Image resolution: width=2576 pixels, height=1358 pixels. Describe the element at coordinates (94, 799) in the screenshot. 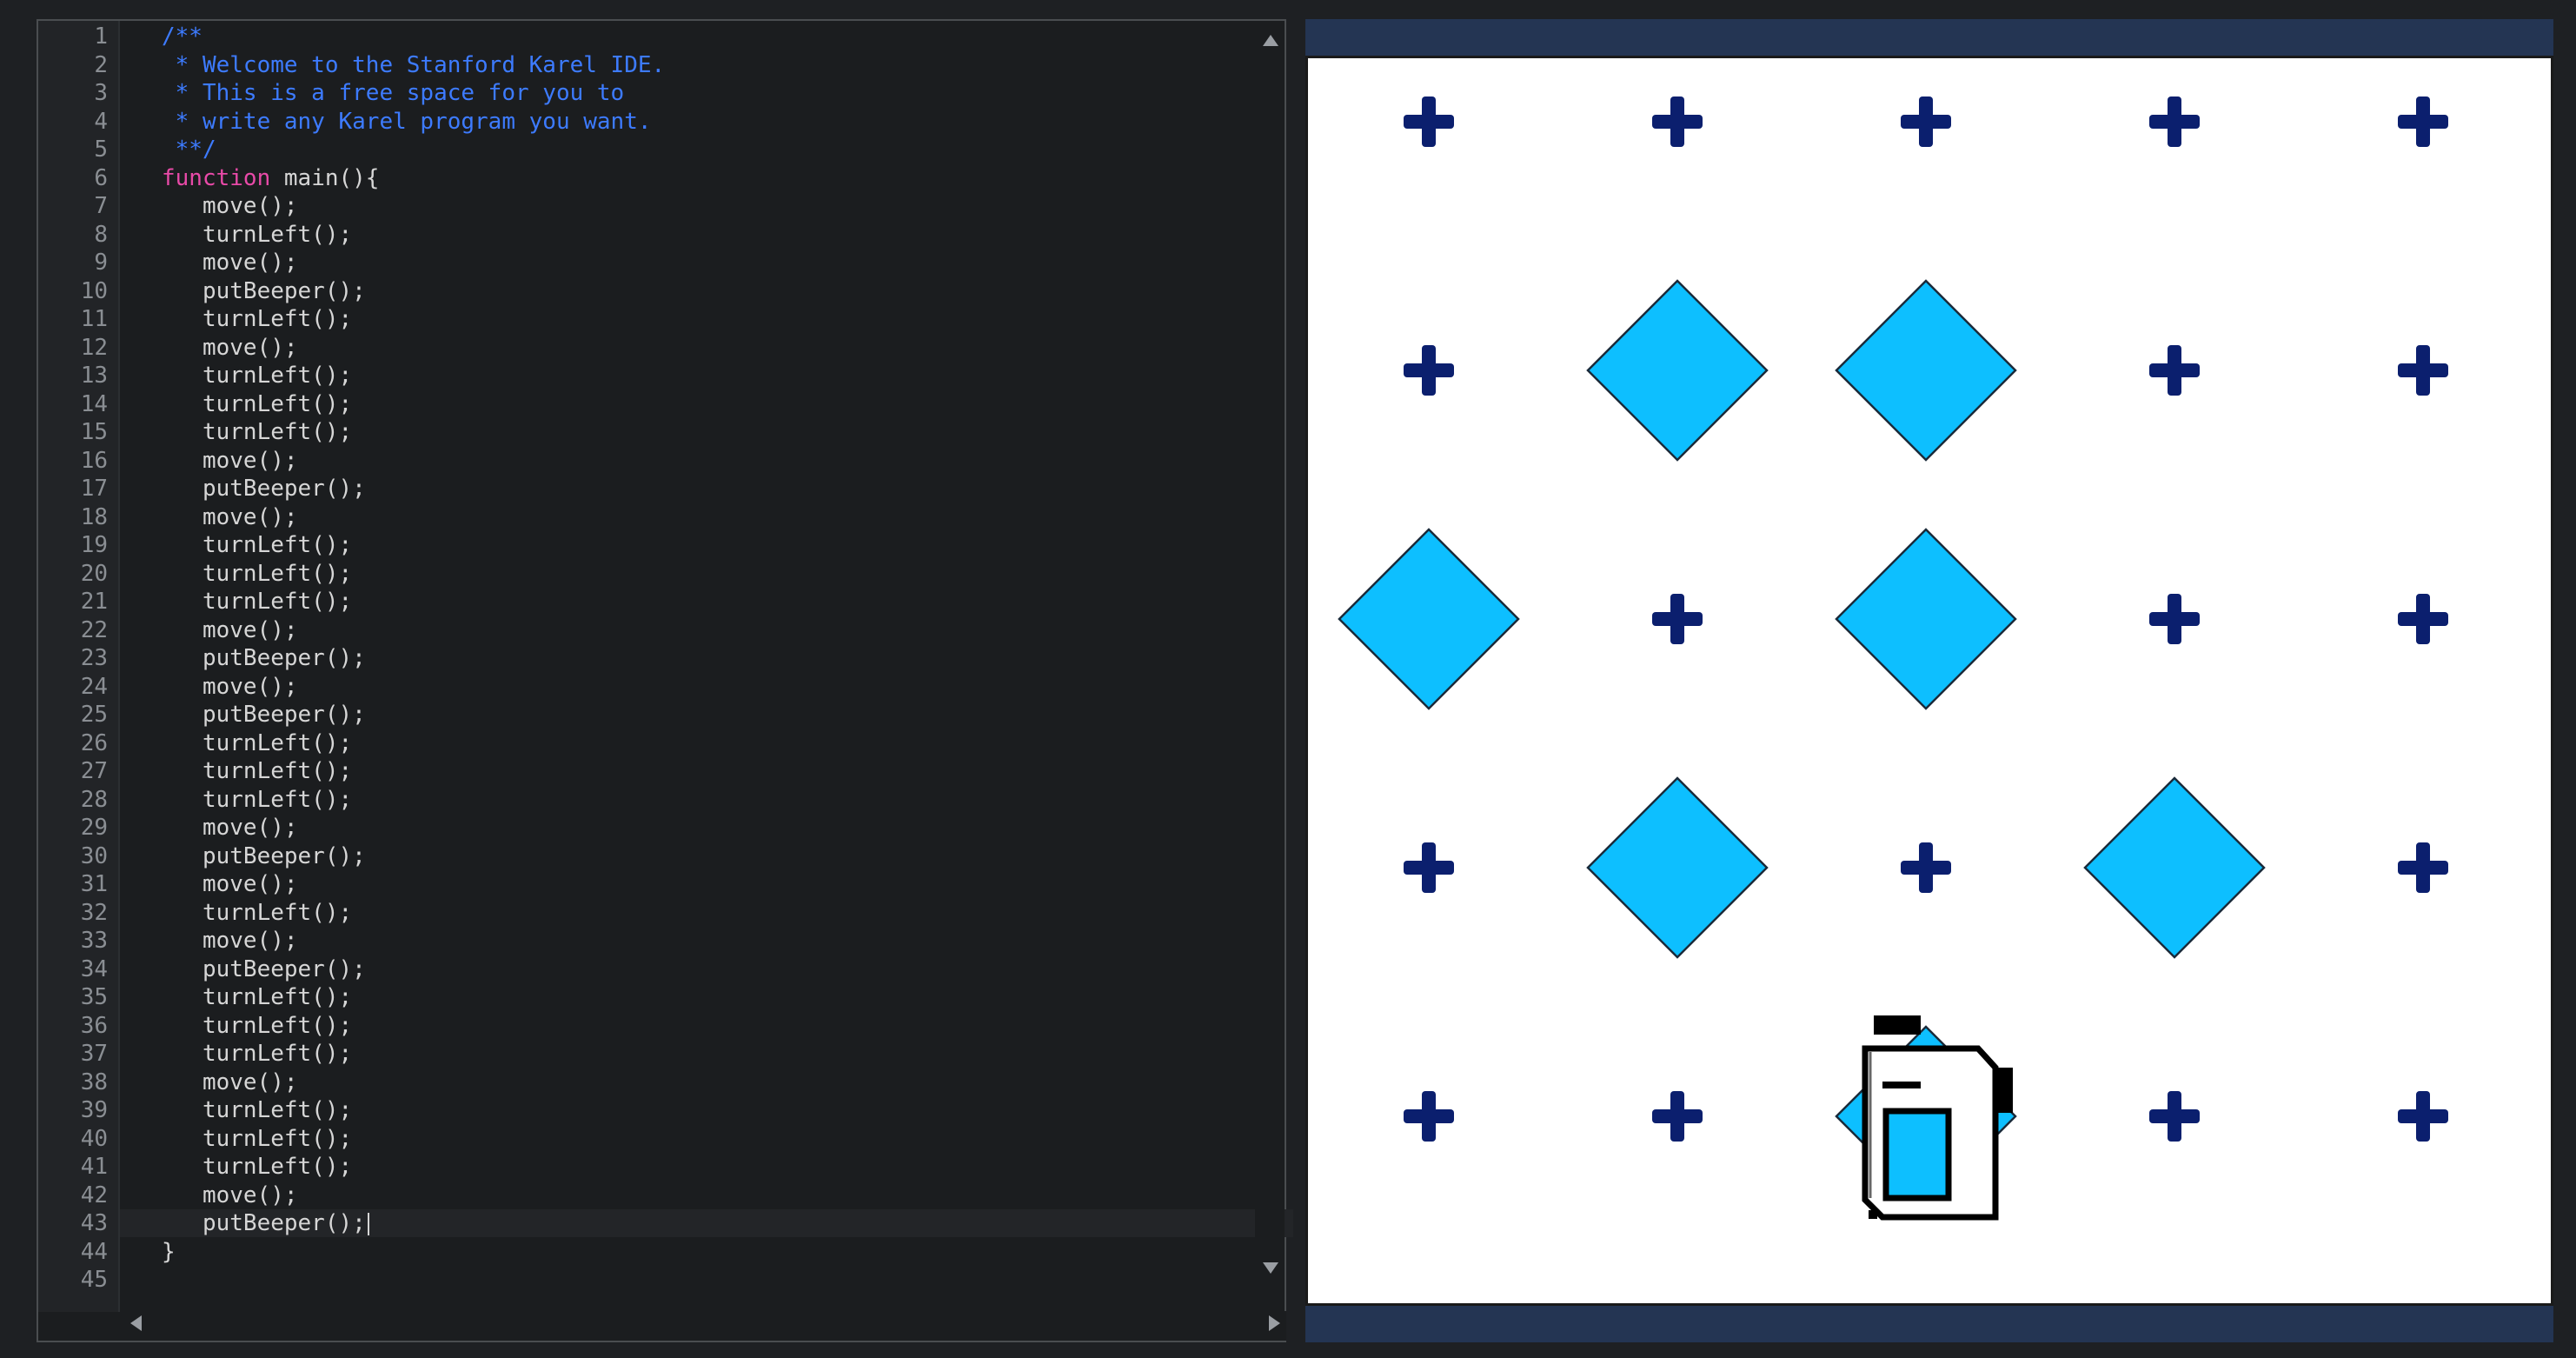

I see `line-number: 28` at that location.